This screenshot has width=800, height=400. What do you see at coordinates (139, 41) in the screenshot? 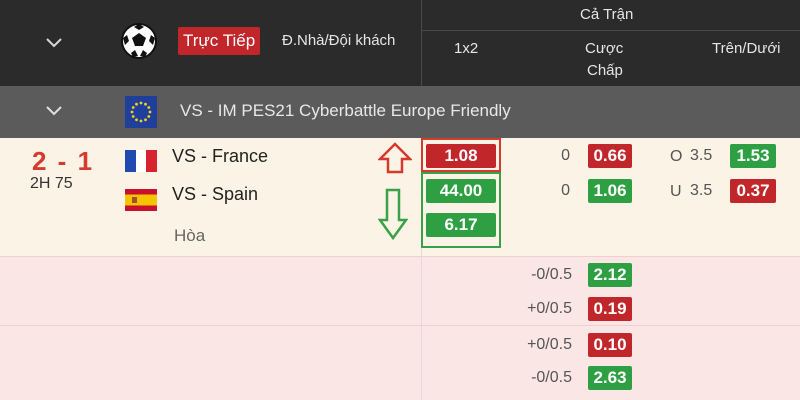
I see `soccer-ball-icon` at bounding box center [139, 41].